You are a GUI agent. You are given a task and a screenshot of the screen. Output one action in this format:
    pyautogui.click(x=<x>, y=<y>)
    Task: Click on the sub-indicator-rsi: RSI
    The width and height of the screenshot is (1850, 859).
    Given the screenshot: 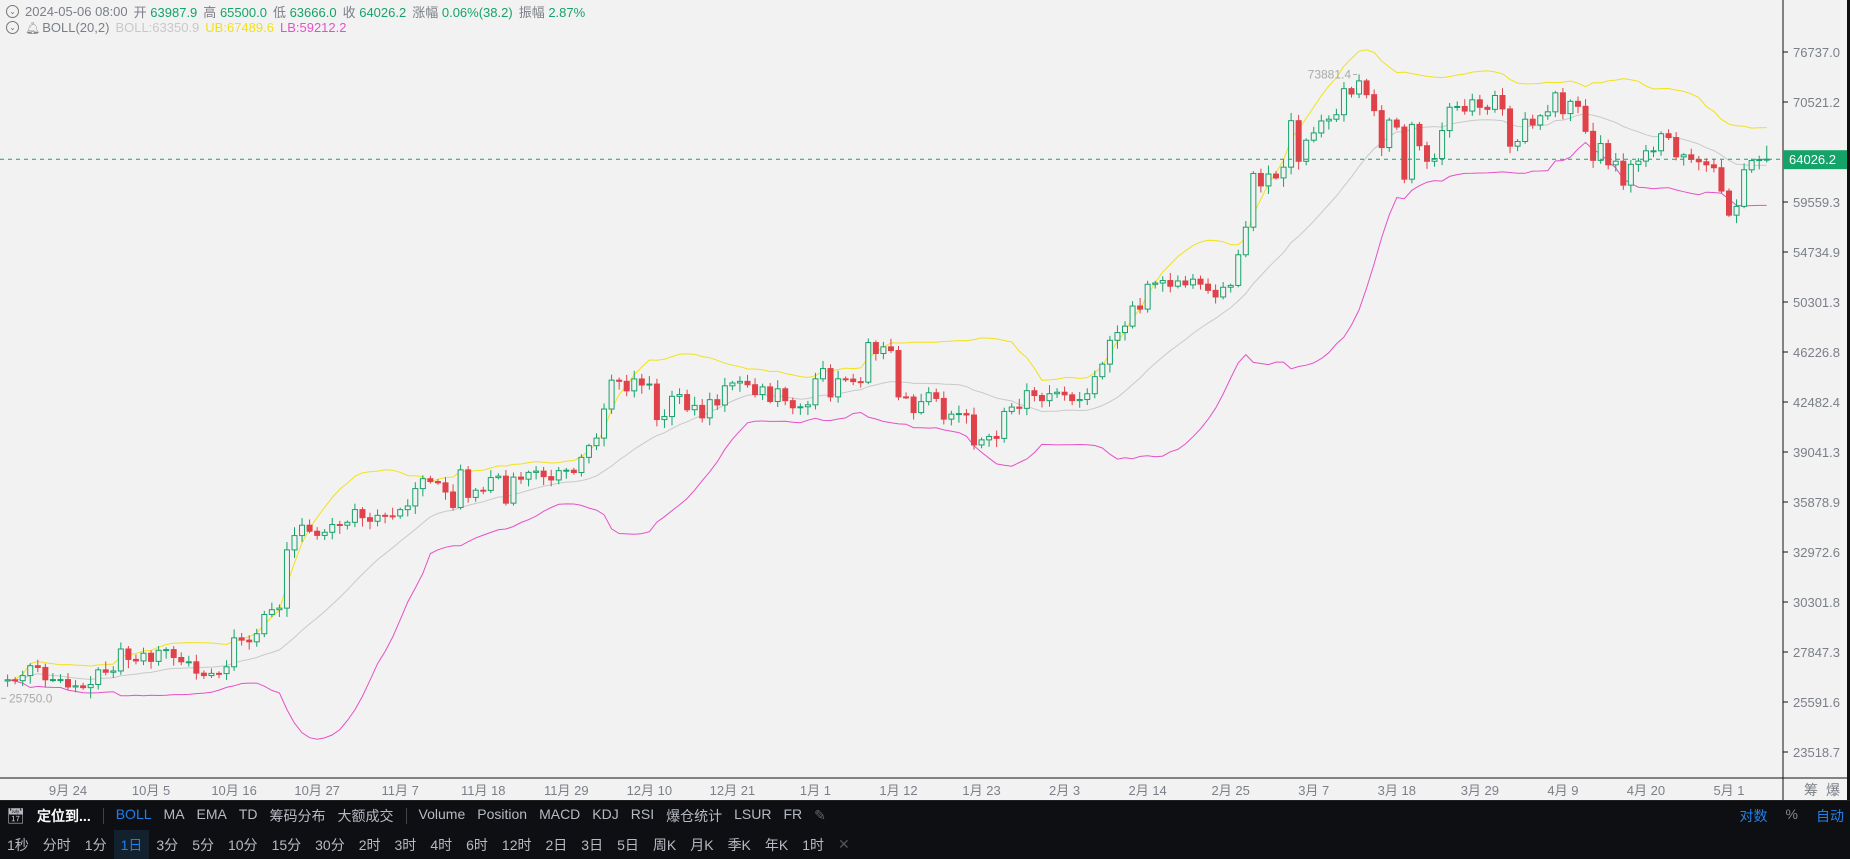 What is the action you would take?
    pyautogui.click(x=642, y=816)
    